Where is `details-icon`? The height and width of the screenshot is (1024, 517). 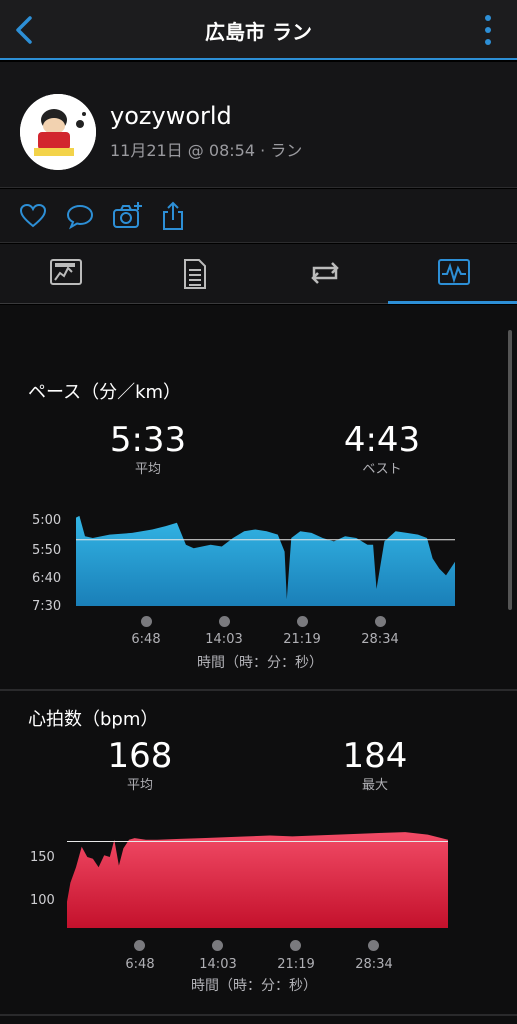
details-icon is located at coordinates (195, 274).